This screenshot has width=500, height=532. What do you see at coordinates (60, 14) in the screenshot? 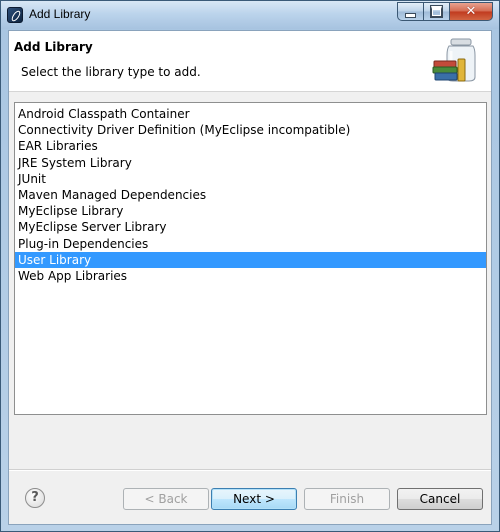
I see `window-title: Add Library` at bounding box center [60, 14].